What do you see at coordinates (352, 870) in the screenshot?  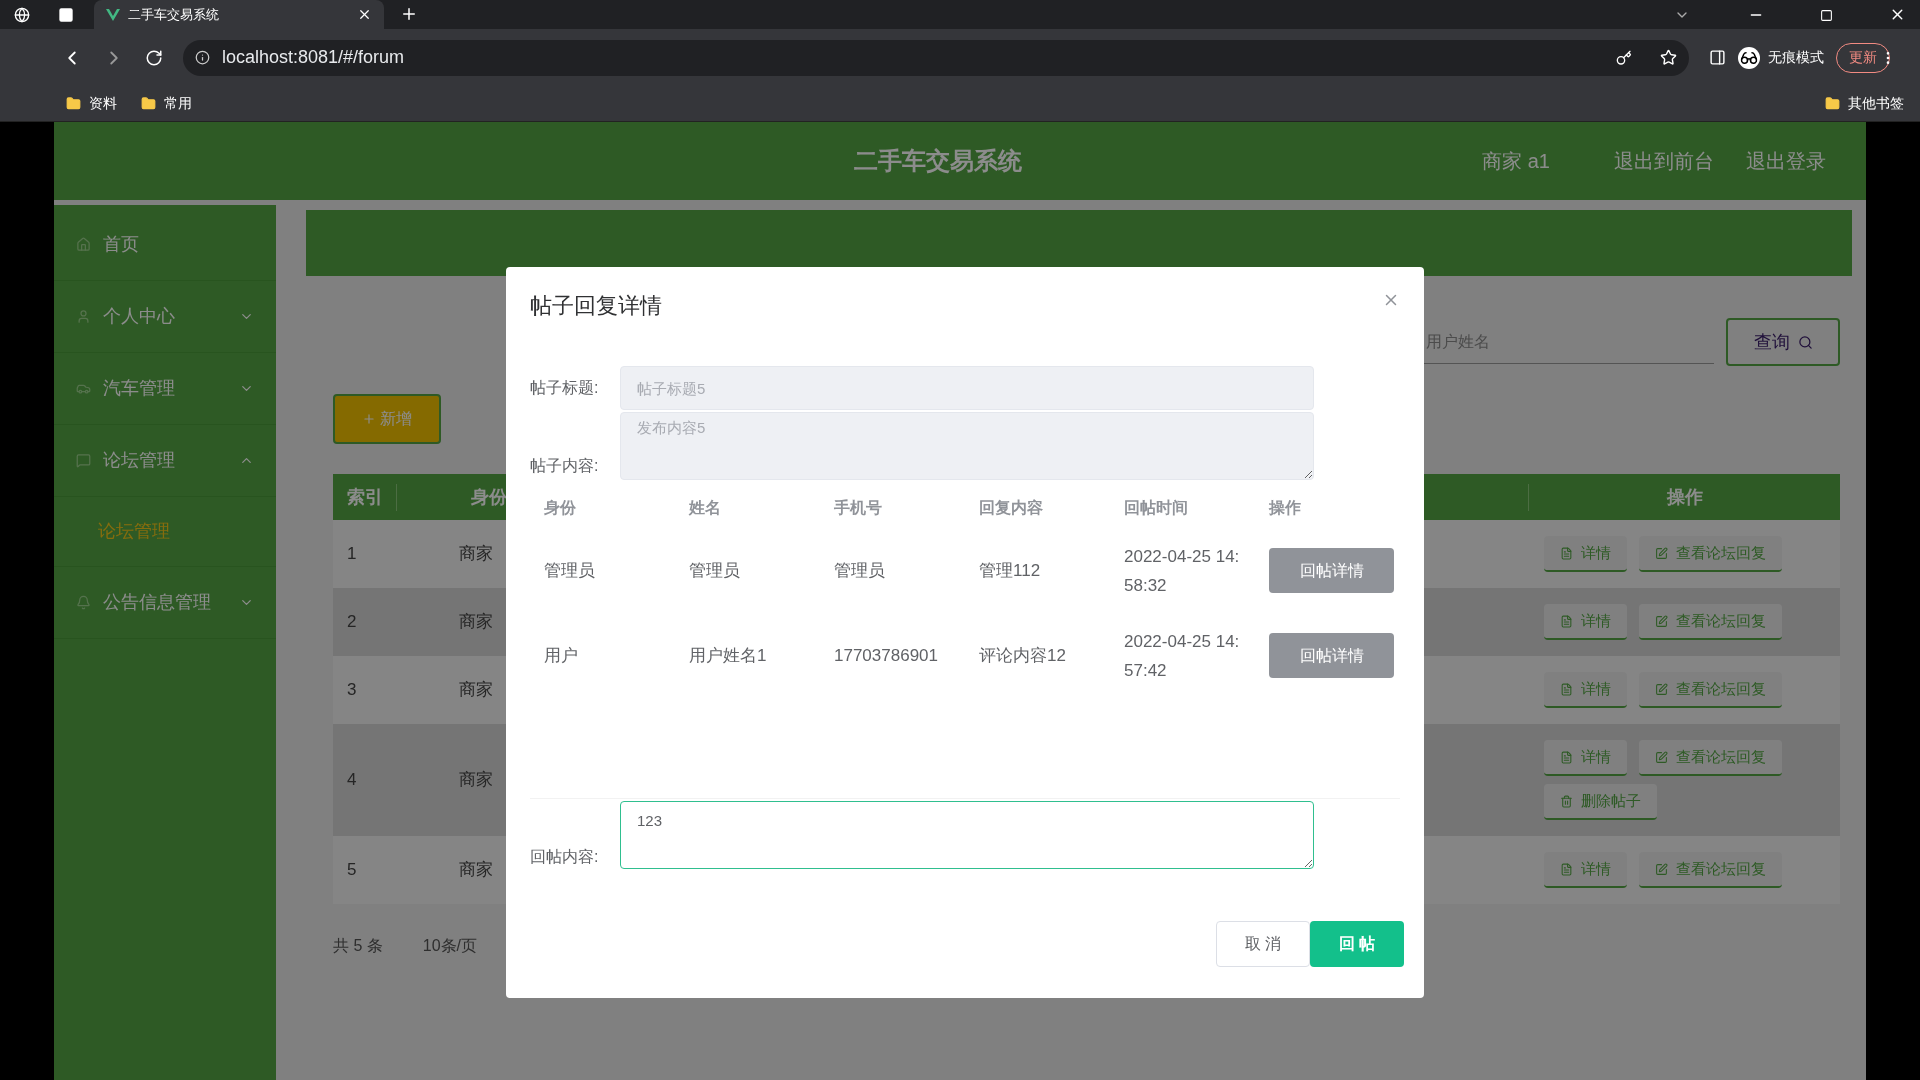 I see `table-cell-text: 5` at bounding box center [352, 870].